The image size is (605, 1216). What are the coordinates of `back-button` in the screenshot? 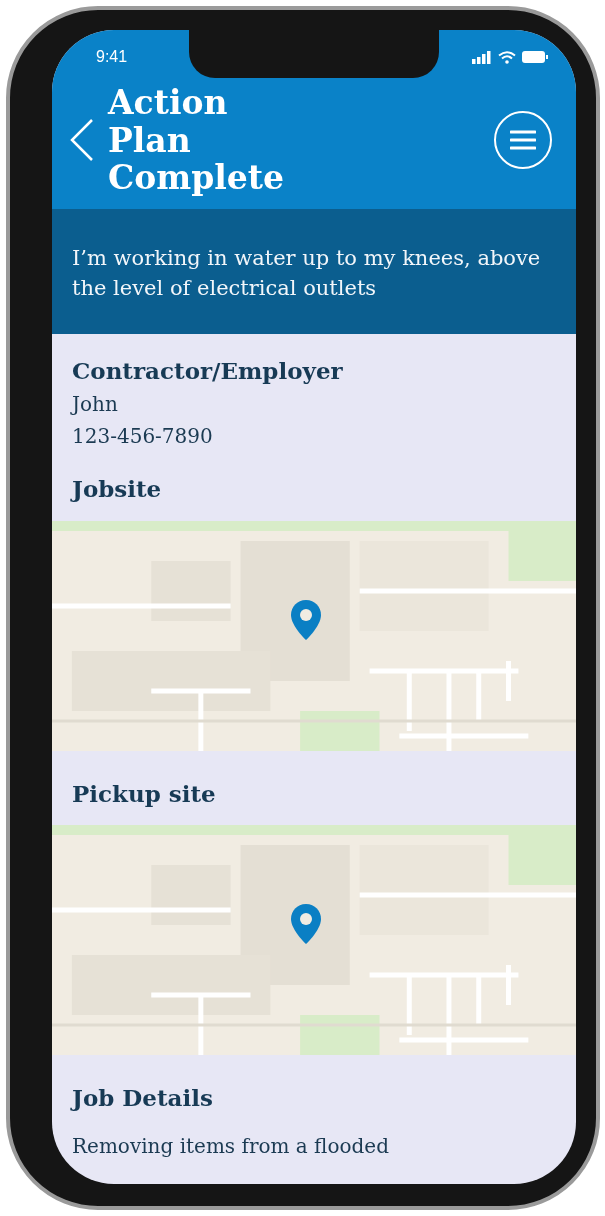 It's located at (82, 140).